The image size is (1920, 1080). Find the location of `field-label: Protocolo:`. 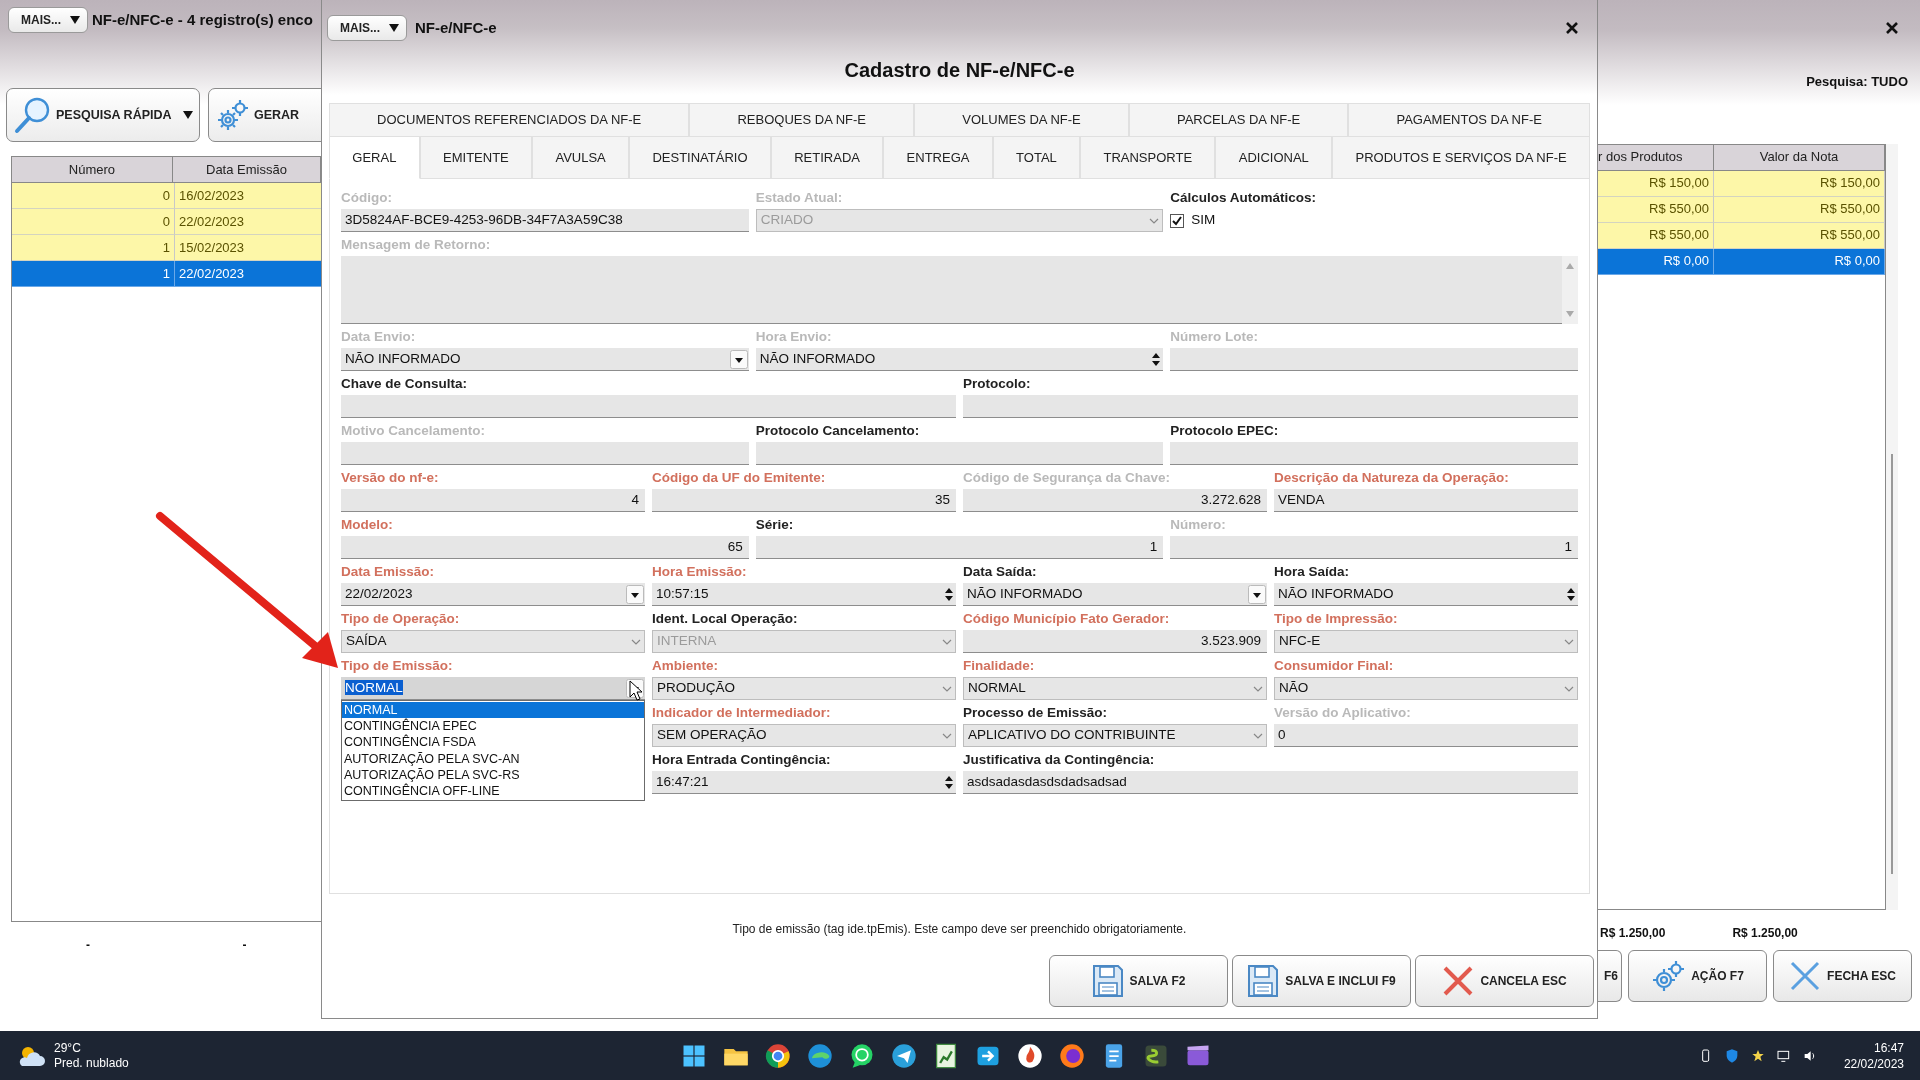

field-label: Protocolo: is located at coordinates (997, 384).